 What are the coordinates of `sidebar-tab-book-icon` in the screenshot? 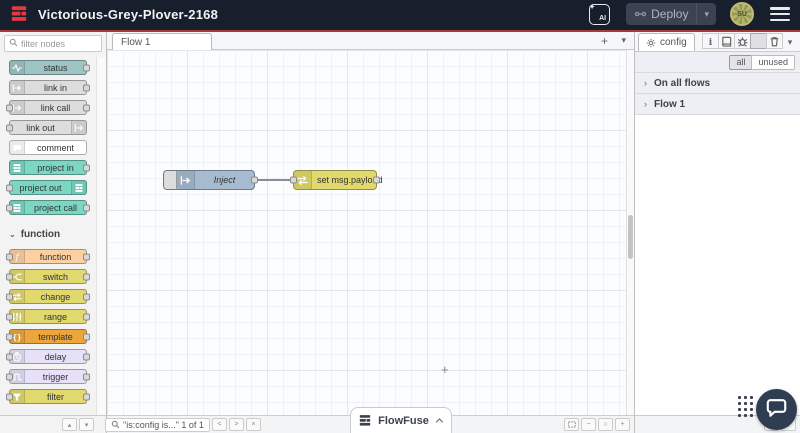 It's located at (726, 41).